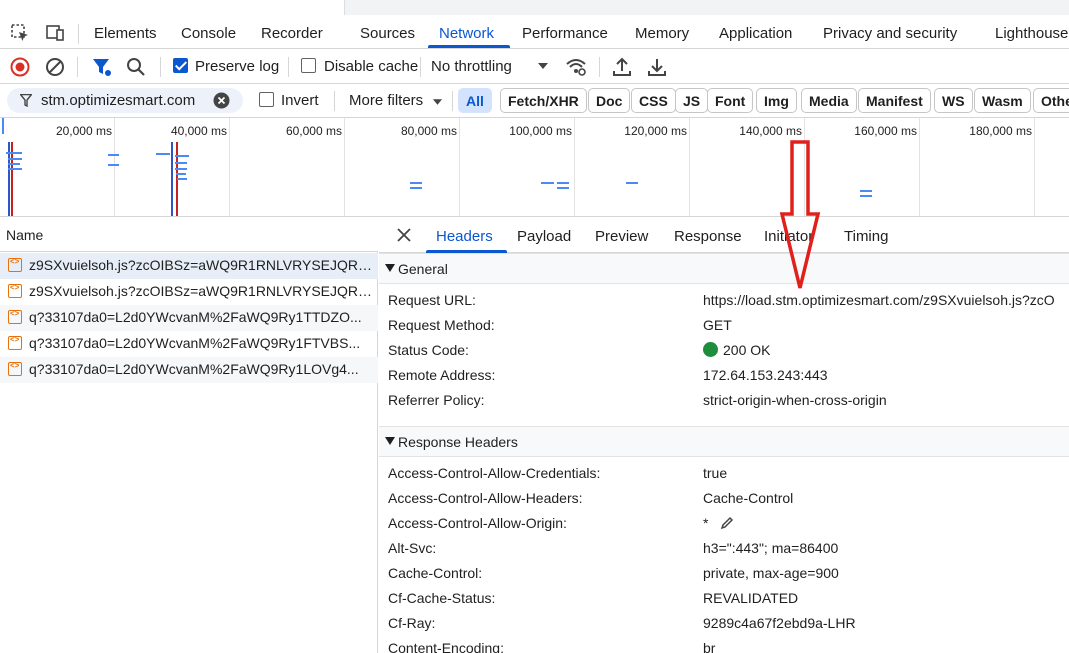 This screenshot has height=653, width=1069. I want to click on edit-pencil-icon, so click(727, 523).